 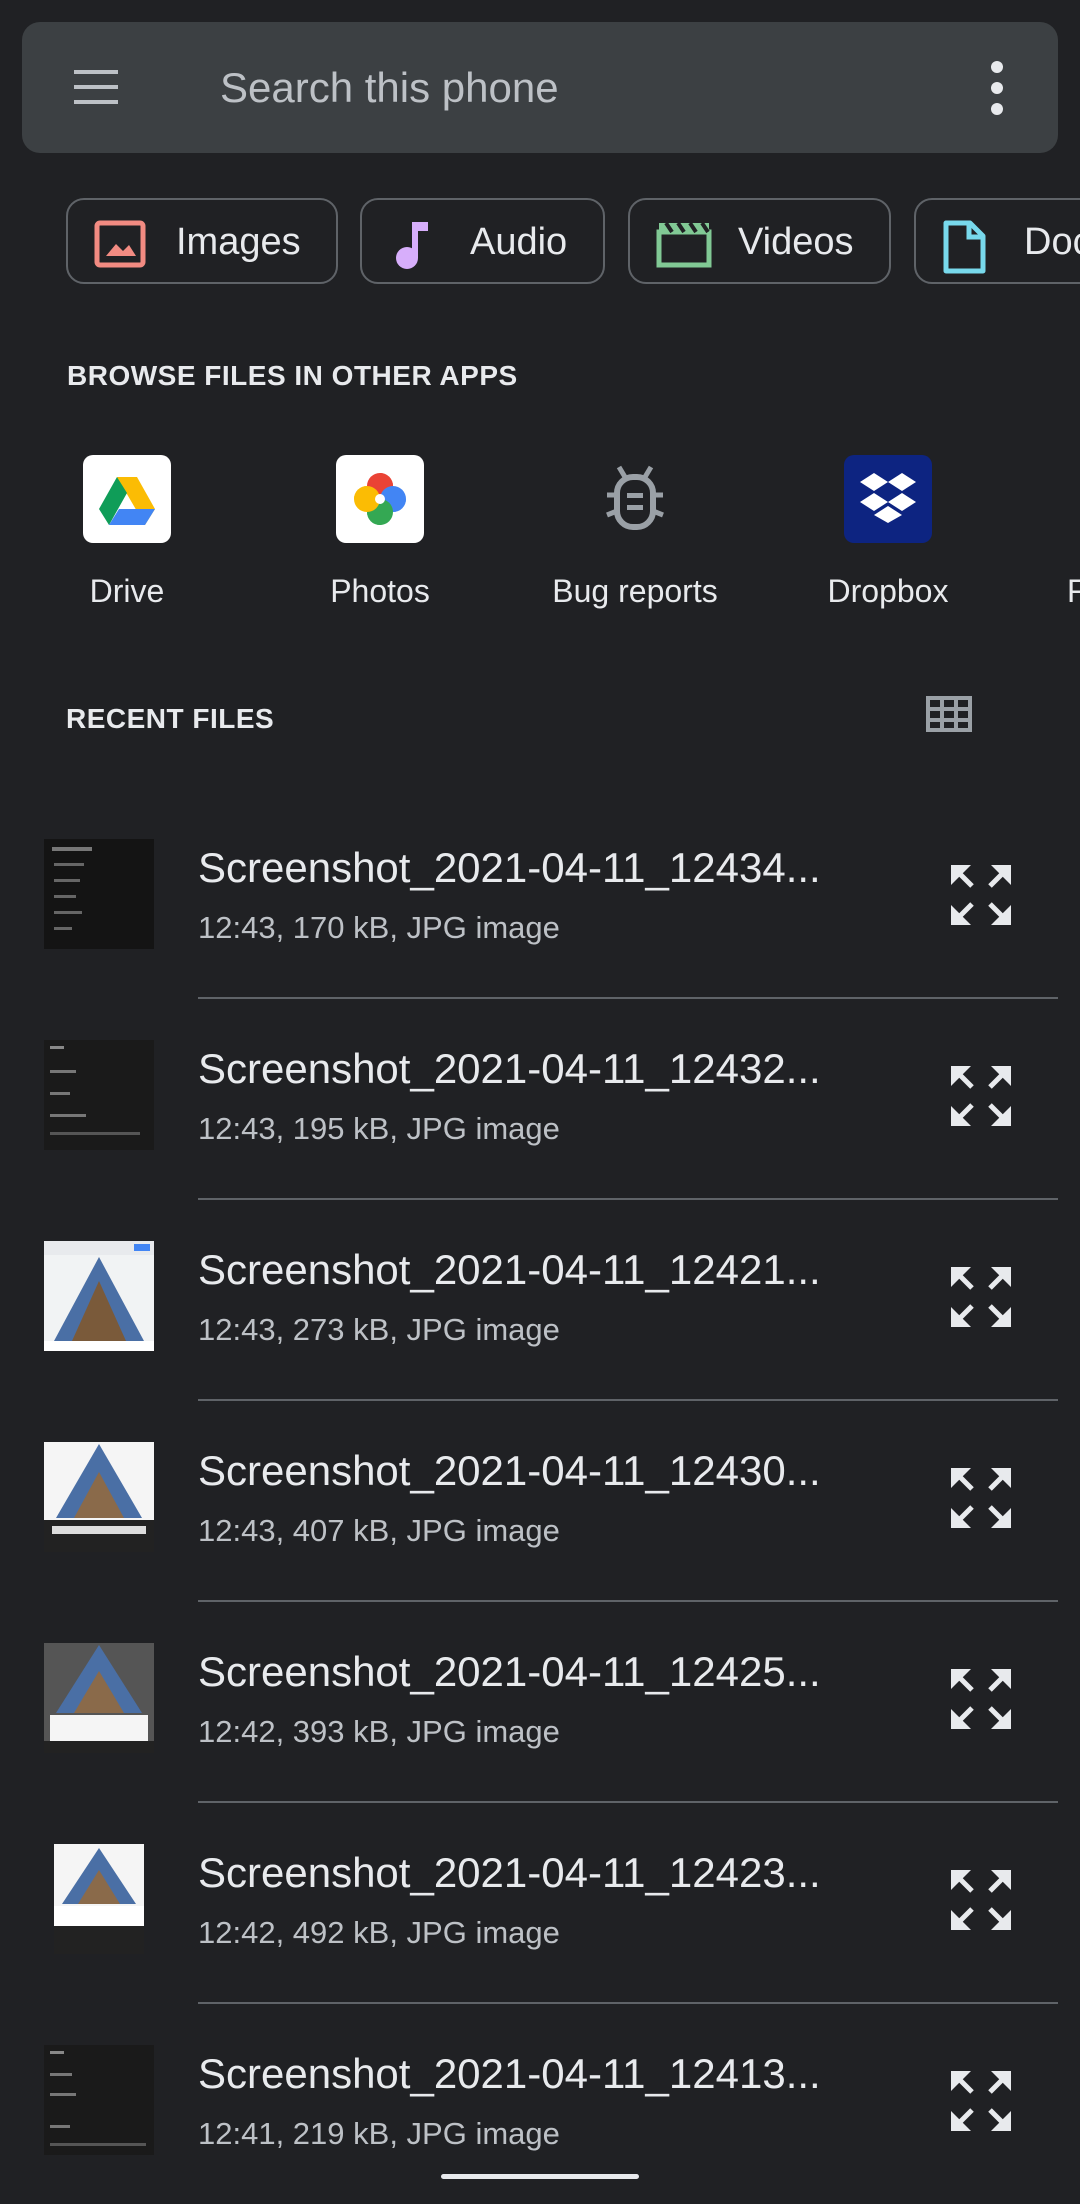 I want to click on grid-view-icon, so click(x=949, y=714).